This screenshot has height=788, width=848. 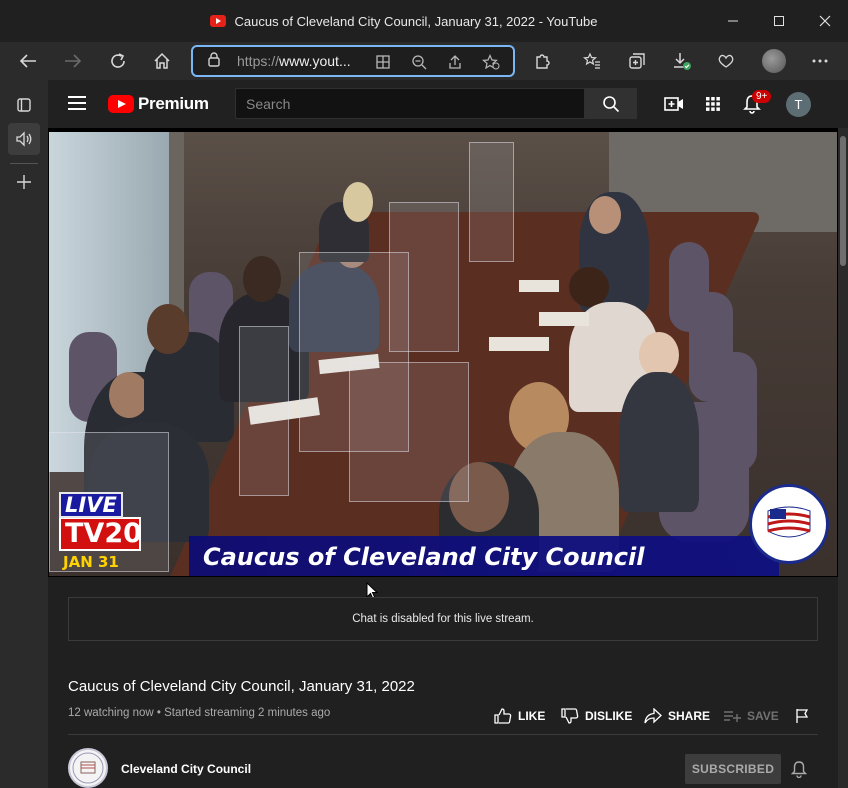 I want to click on channel-notifications-button, so click(x=799, y=771).